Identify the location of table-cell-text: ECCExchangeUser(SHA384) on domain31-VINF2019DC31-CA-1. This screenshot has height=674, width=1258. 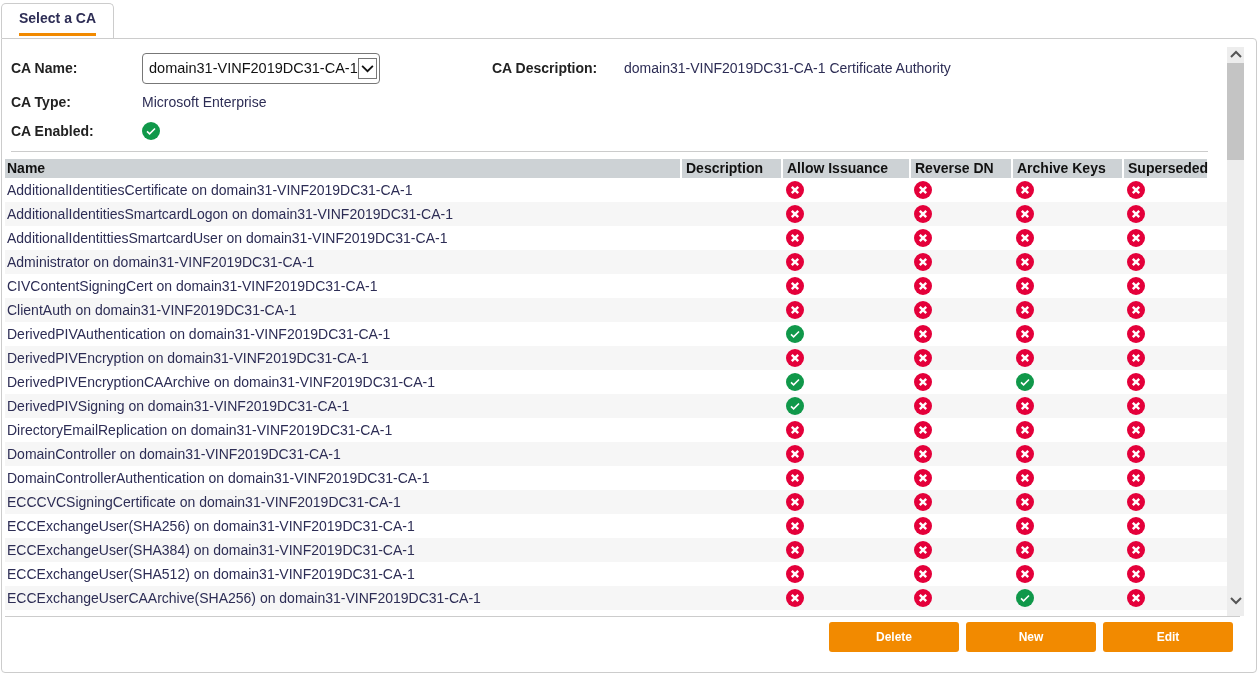
(211, 550).